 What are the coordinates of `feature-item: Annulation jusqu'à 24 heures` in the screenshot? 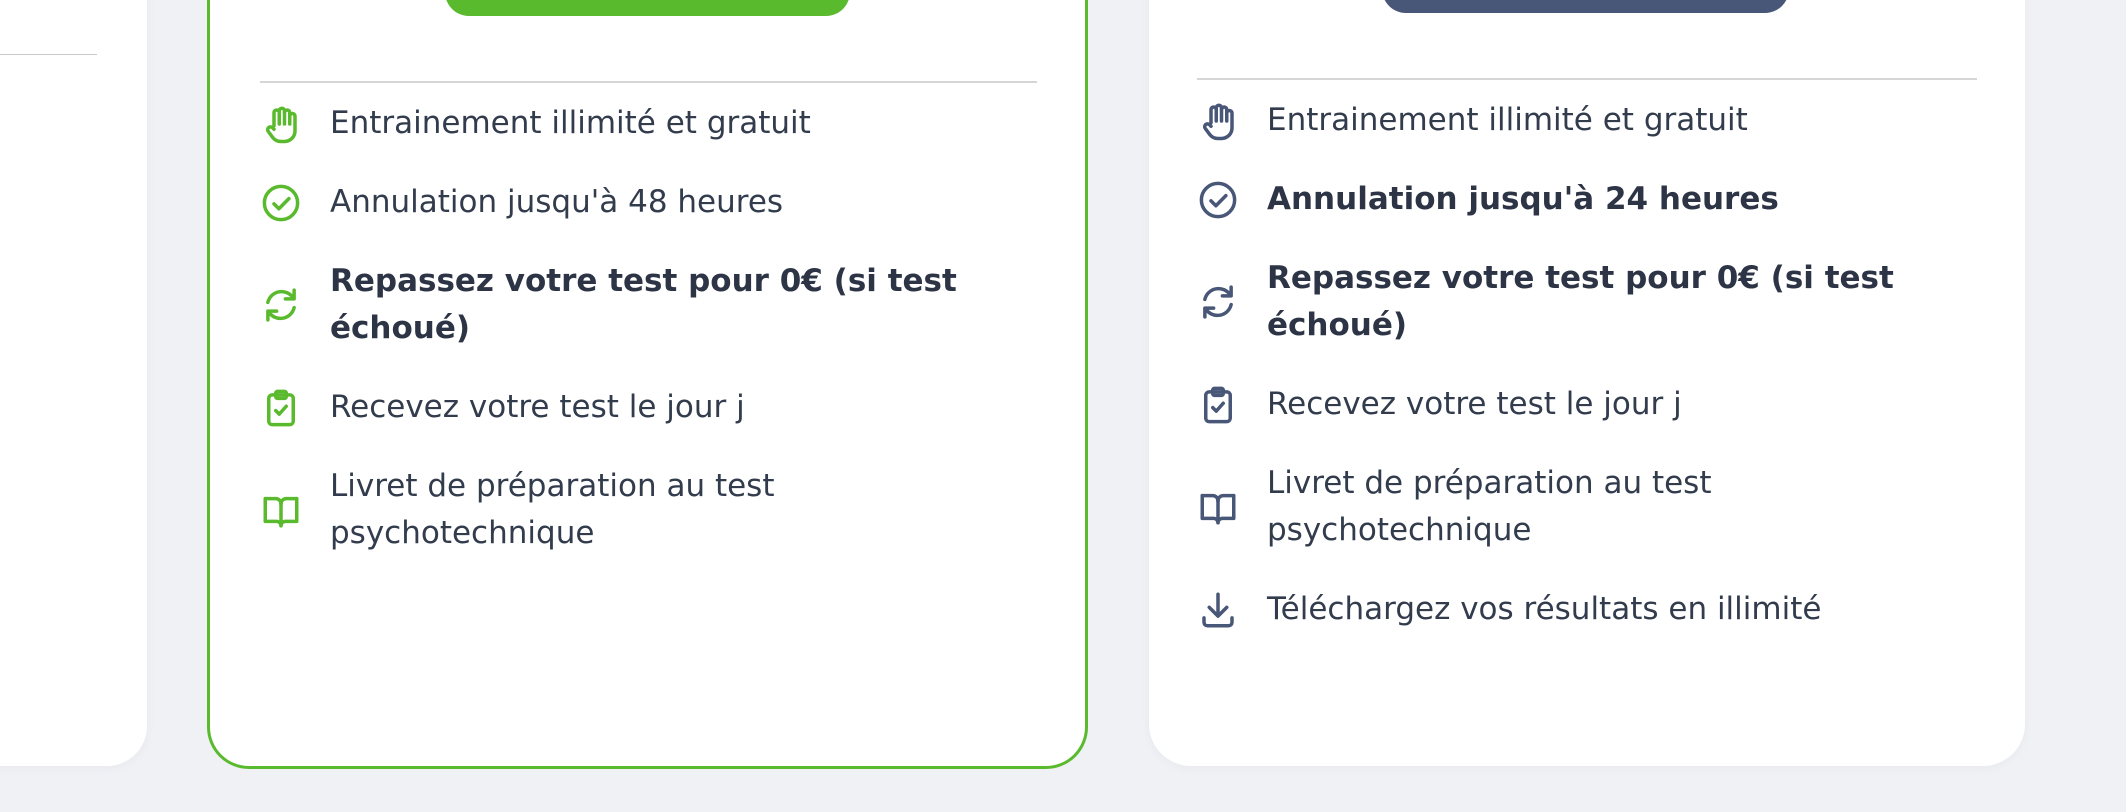 It's located at (1581, 199).